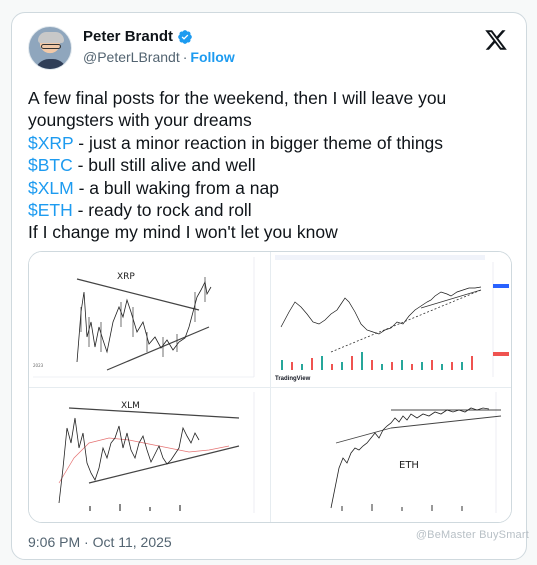  What do you see at coordinates (273, 210) in the screenshot?
I see `tweet-line: $ETH - ready to rock and roll` at bounding box center [273, 210].